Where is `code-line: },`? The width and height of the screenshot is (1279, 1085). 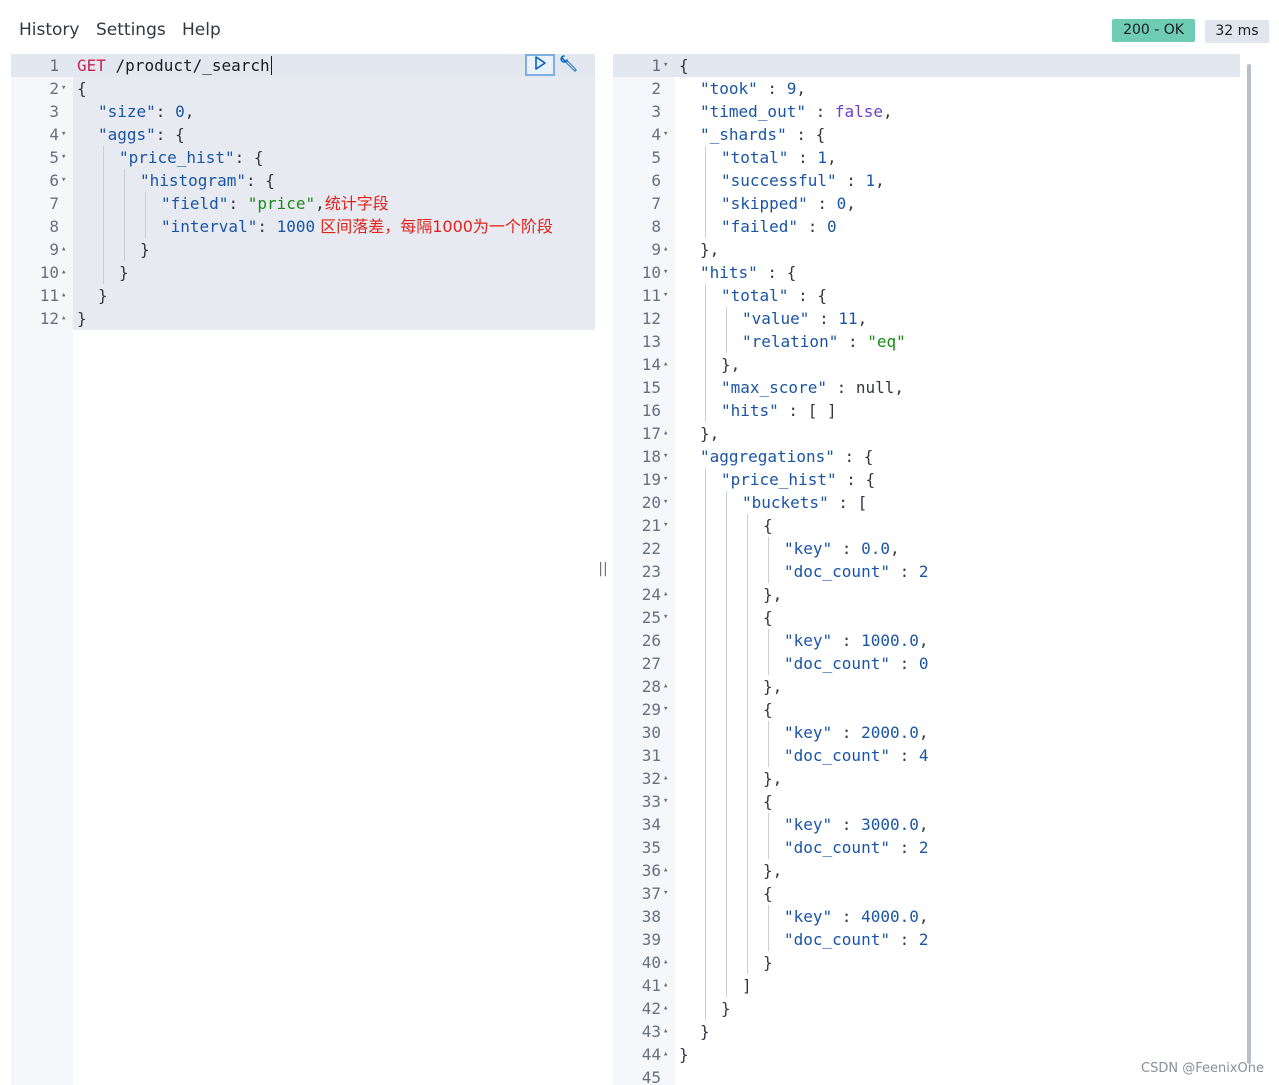 code-line: }, is located at coordinates (964, 249).